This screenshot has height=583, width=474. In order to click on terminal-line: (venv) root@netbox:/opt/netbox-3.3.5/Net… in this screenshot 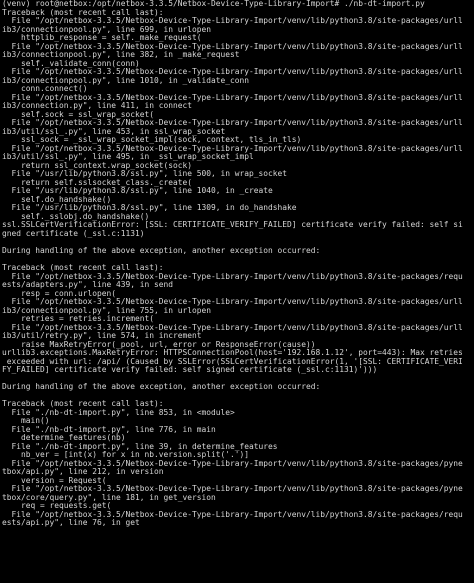, I will do `click(213, 4)`.